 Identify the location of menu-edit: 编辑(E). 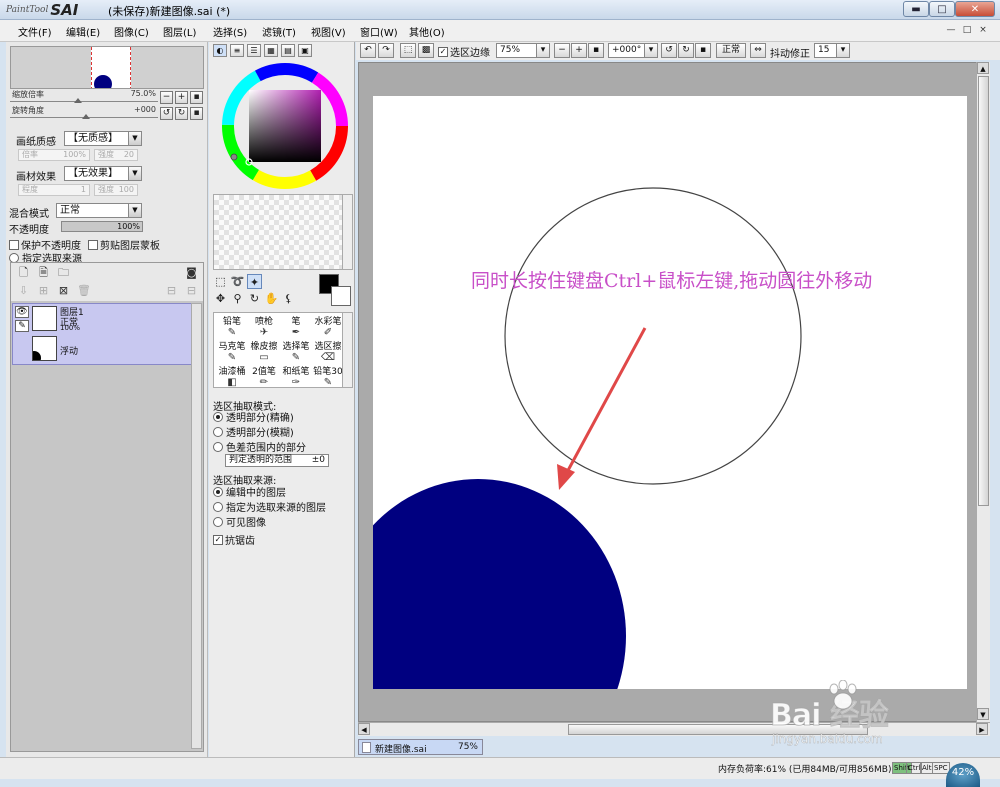
(83, 31).